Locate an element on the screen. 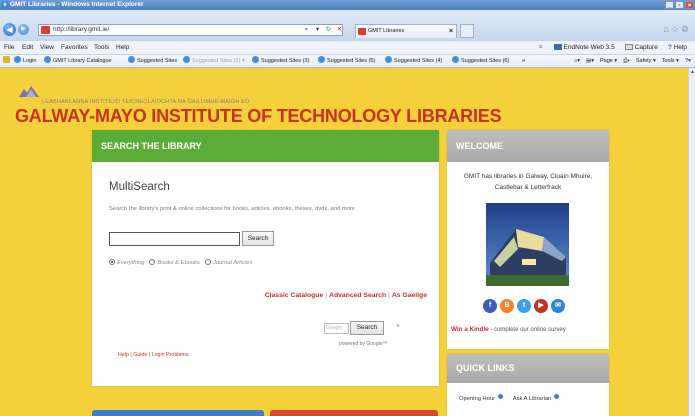 The width and height of the screenshot is (695, 416). favorites-star-icon is located at coordinates (7, 61).